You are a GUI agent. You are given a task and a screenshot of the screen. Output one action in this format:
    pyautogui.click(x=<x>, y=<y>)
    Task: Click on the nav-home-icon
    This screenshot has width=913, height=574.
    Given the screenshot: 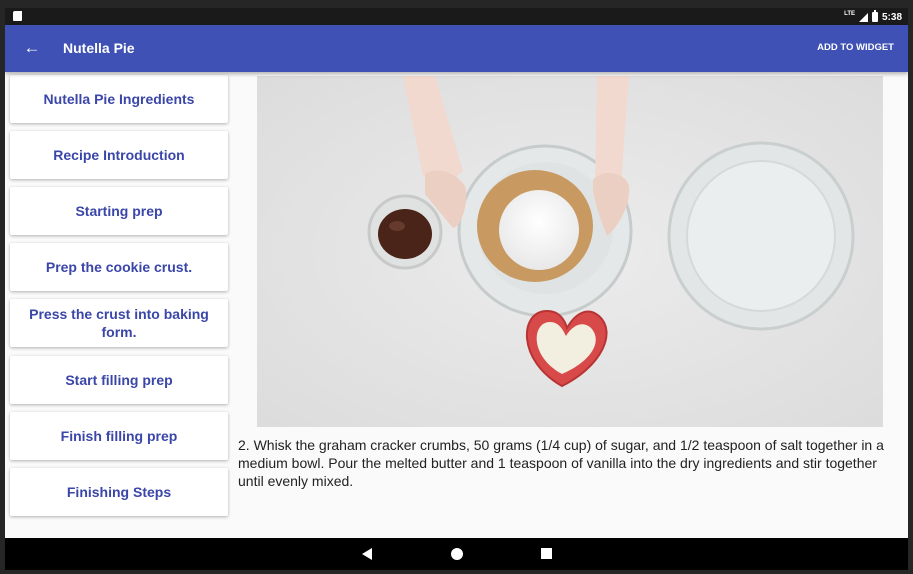 What is the action you would take?
    pyautogui.click(x=457, y=554)
    